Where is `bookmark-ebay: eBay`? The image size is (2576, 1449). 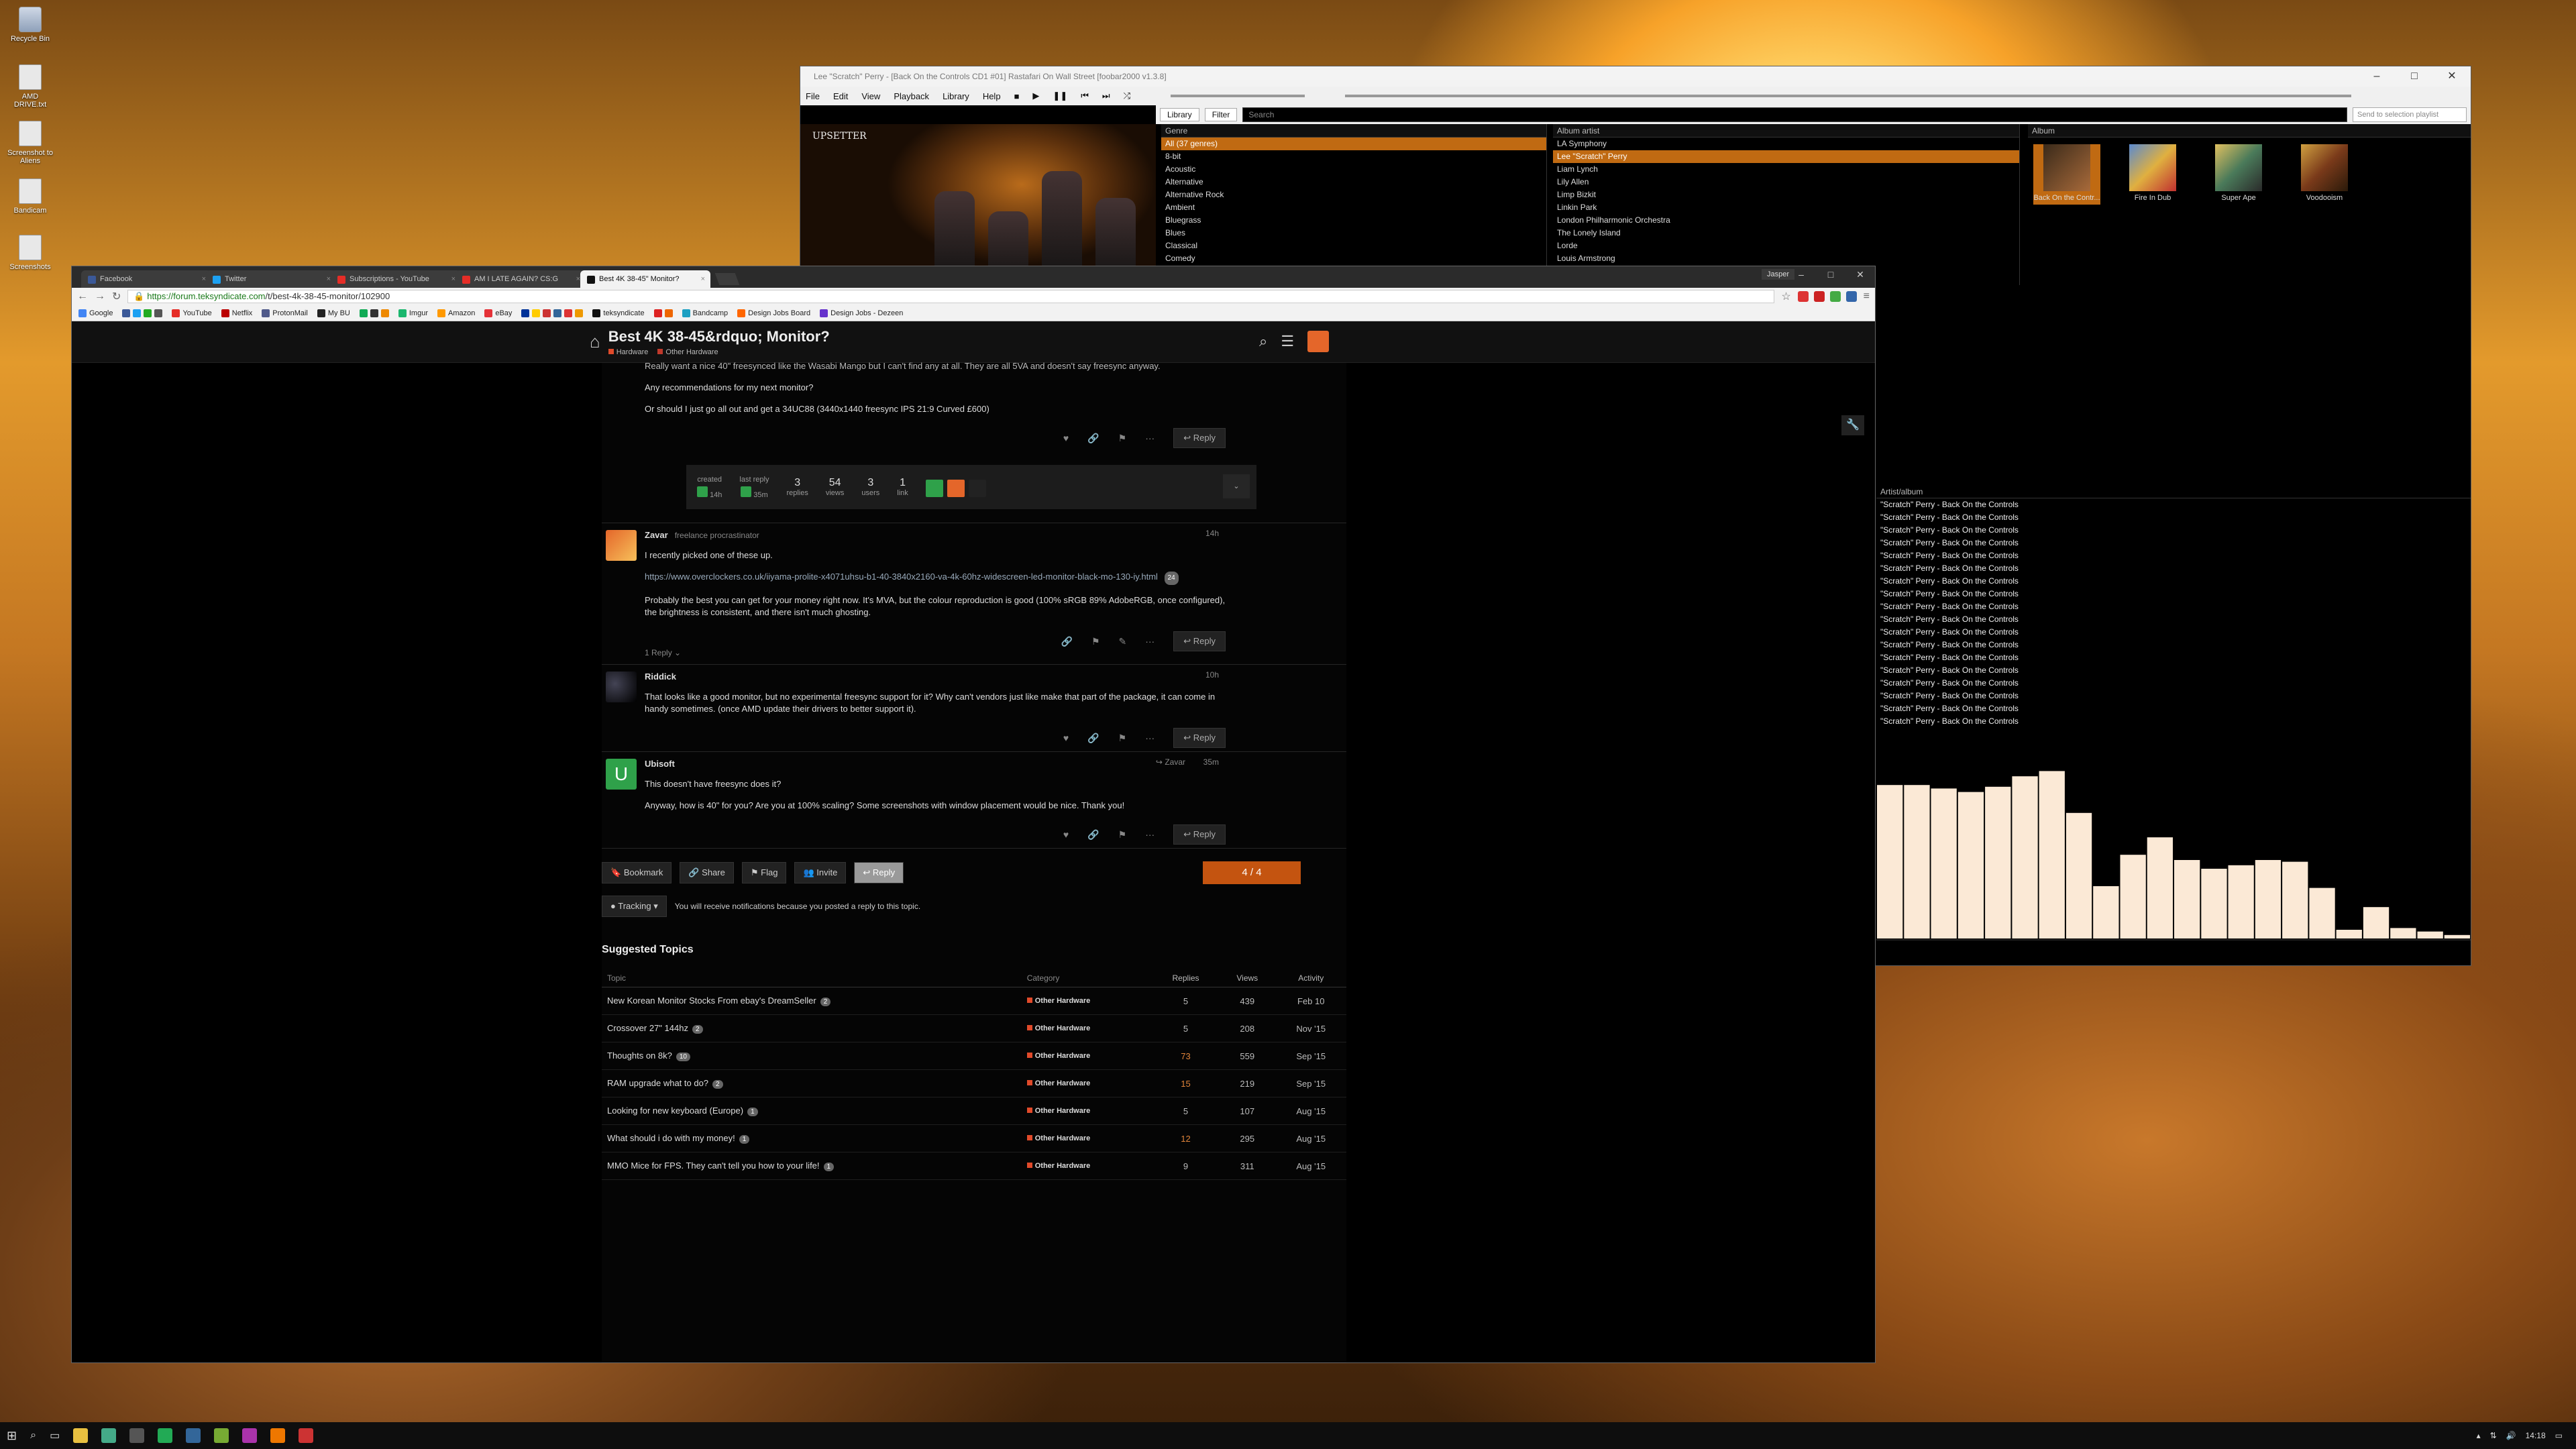 bookmark-ebay: eBay is located at coordinates (498, 313).